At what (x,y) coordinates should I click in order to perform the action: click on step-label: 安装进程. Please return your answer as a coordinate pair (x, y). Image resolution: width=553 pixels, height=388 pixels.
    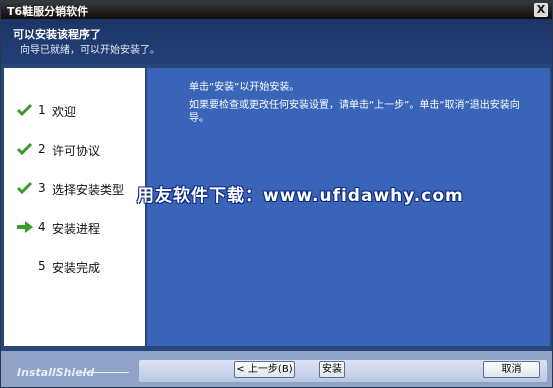
    Looking at the image, I should click on (76, 229).